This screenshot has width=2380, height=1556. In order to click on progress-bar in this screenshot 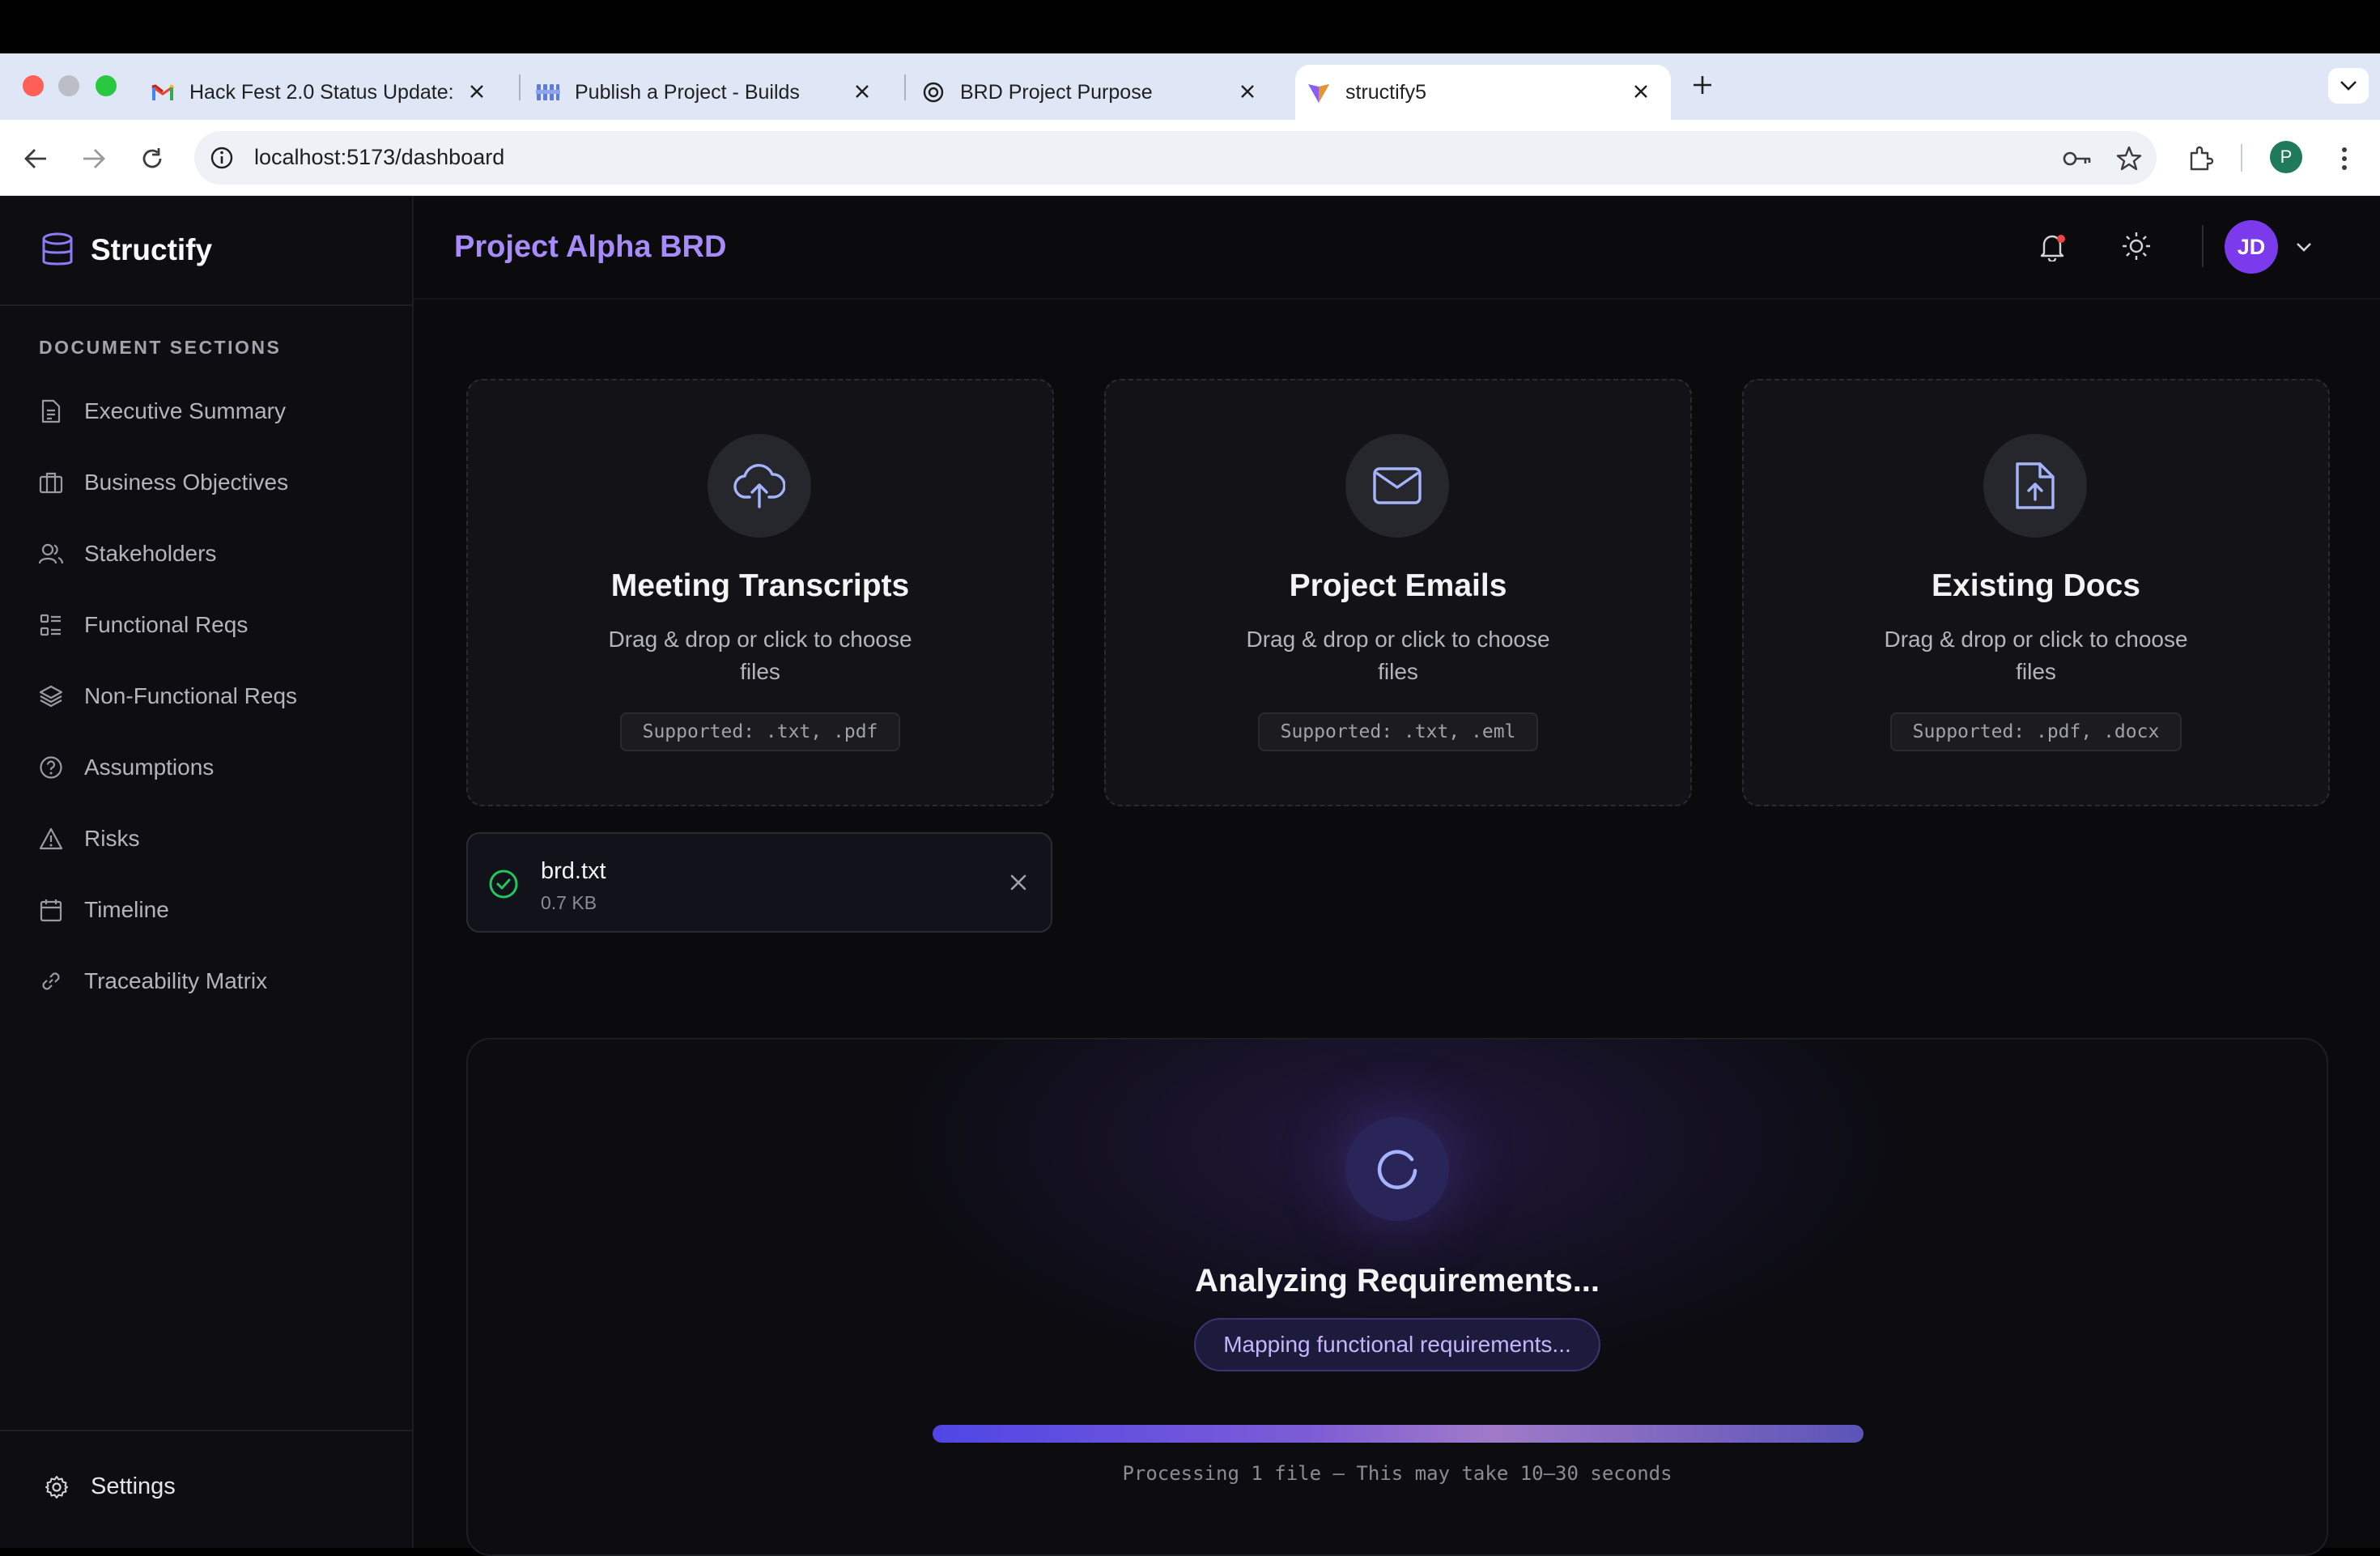, I will do `click(1399, 1434)`.